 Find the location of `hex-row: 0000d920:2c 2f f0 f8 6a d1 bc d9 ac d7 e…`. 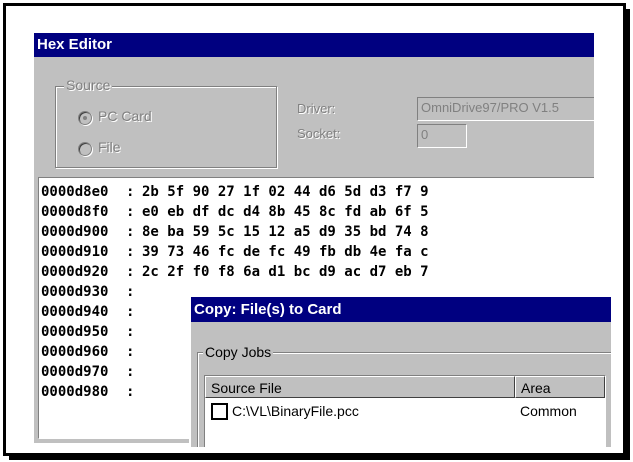

hex-row: 0000d920:2c 2f f0 f8 6a d1 bc d9 ac d7 e… is located at coordinates (235, 272).